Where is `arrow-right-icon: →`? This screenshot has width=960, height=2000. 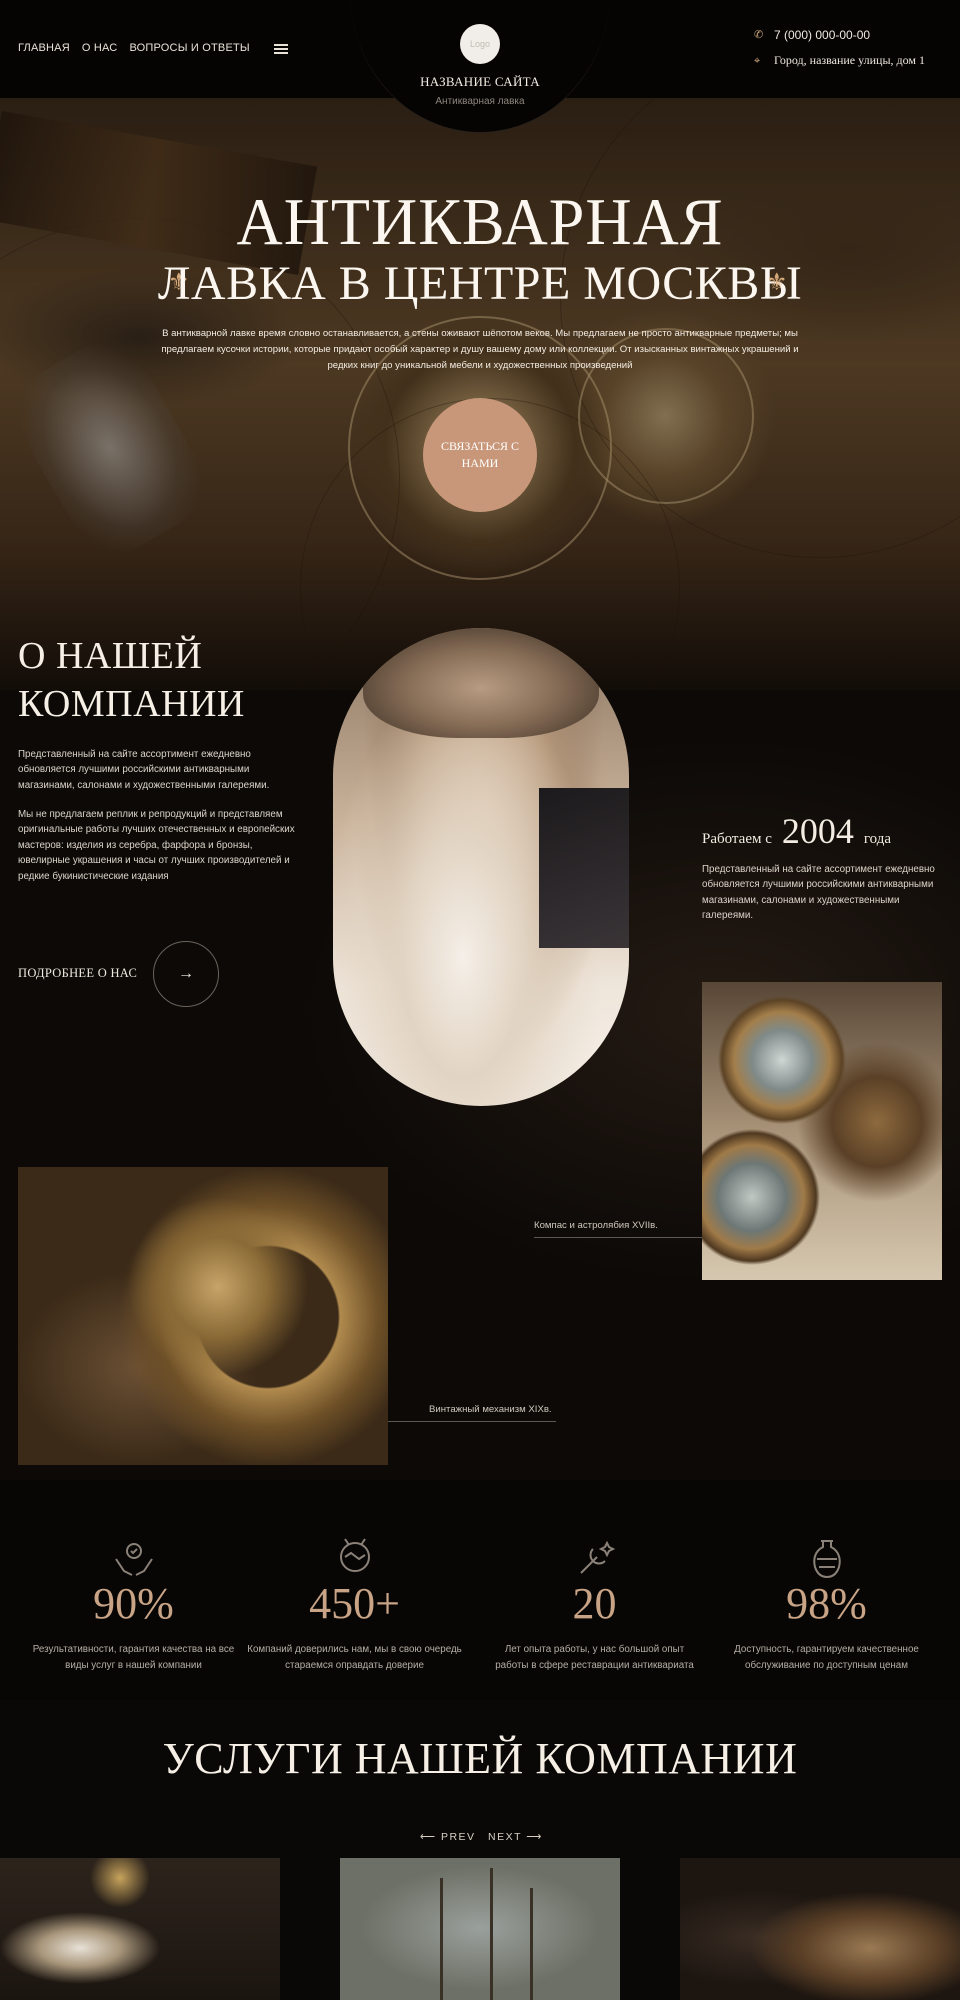
arrow-right-icon: → is located at coordinates (186, 973).